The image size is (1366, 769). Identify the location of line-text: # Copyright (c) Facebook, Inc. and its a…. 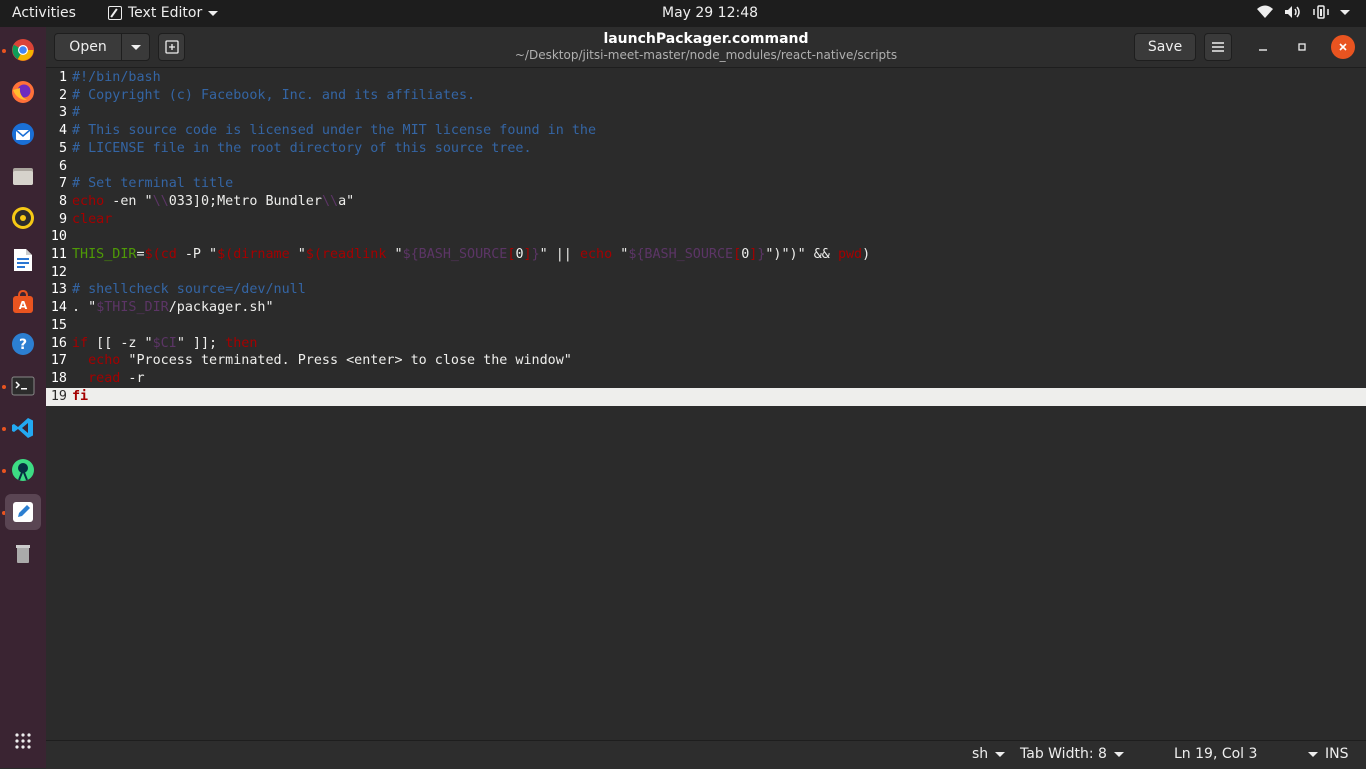
(274, 95).